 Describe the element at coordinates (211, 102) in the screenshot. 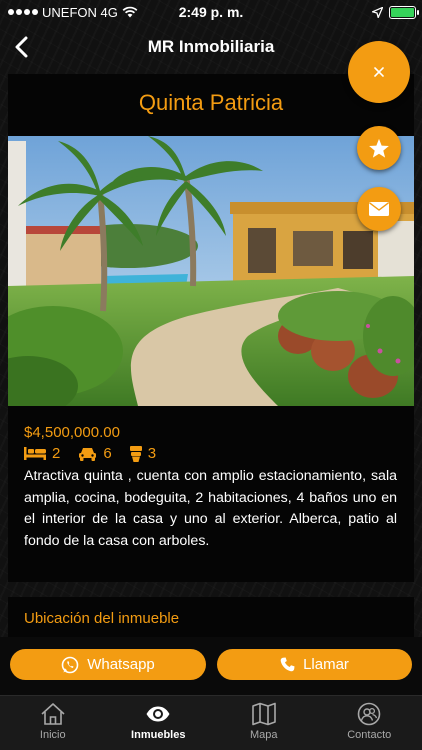

I see `property-title: Quinta Patricia` at that location.